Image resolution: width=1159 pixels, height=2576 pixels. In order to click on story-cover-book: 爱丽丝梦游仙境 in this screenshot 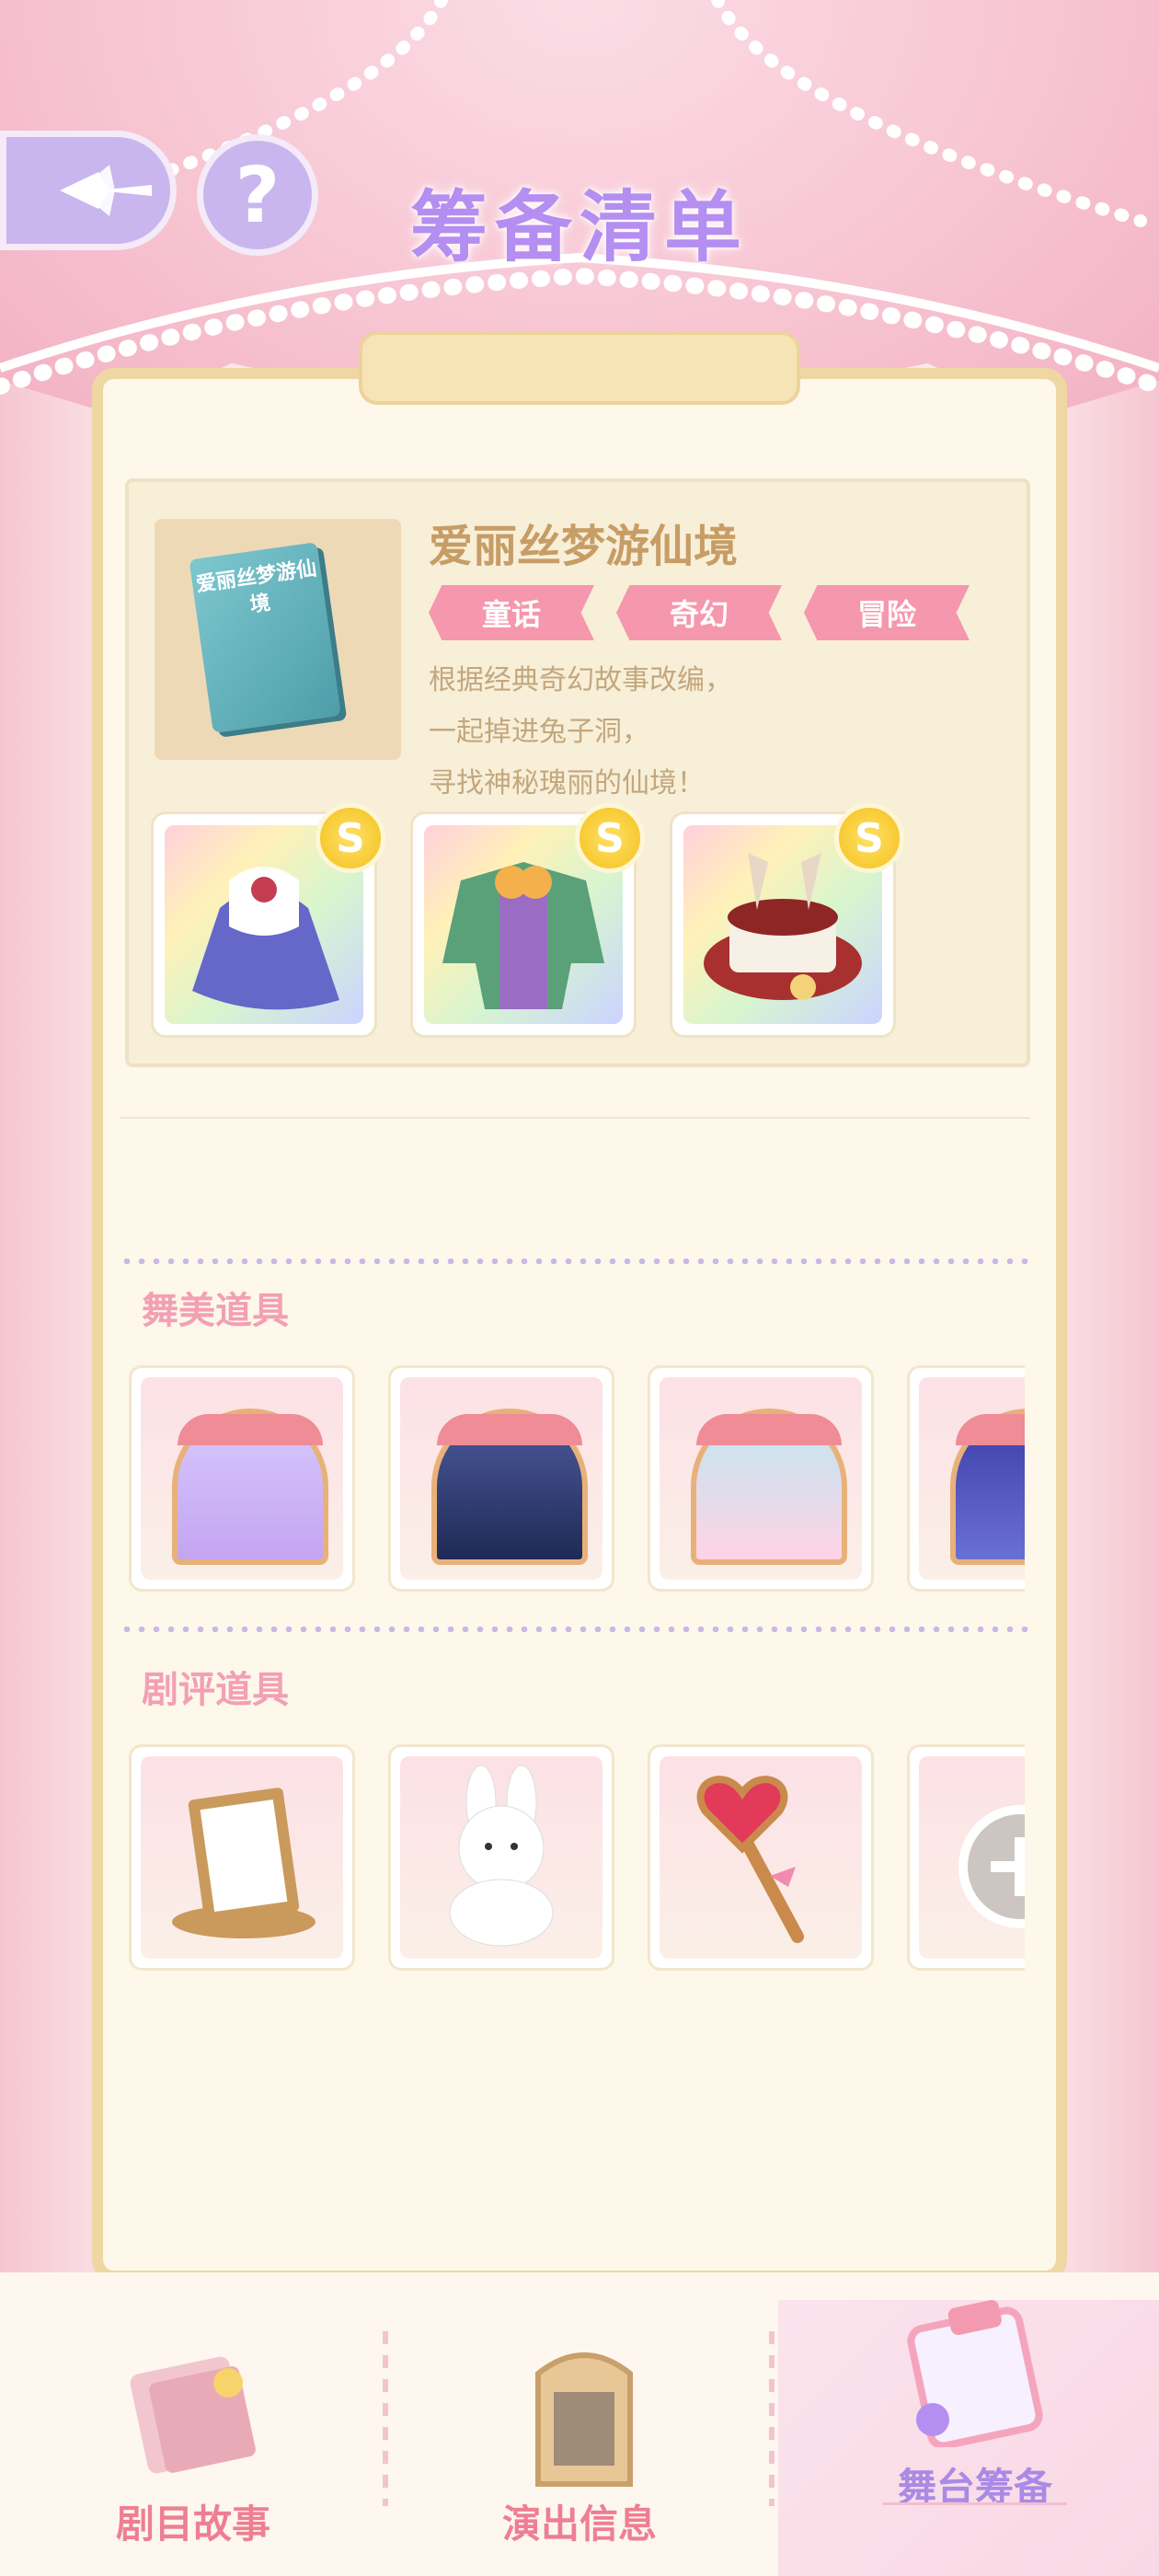, I will do `click(265, 637)`.